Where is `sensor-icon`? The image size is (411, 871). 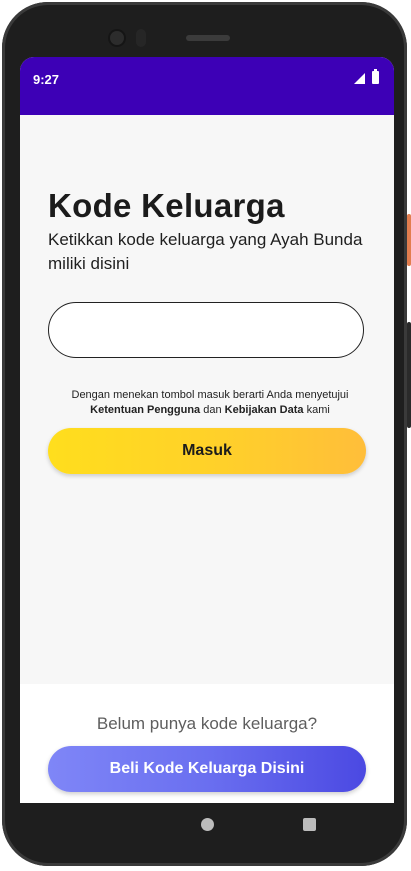
sensor-icon is located at coordinates (141, 38).